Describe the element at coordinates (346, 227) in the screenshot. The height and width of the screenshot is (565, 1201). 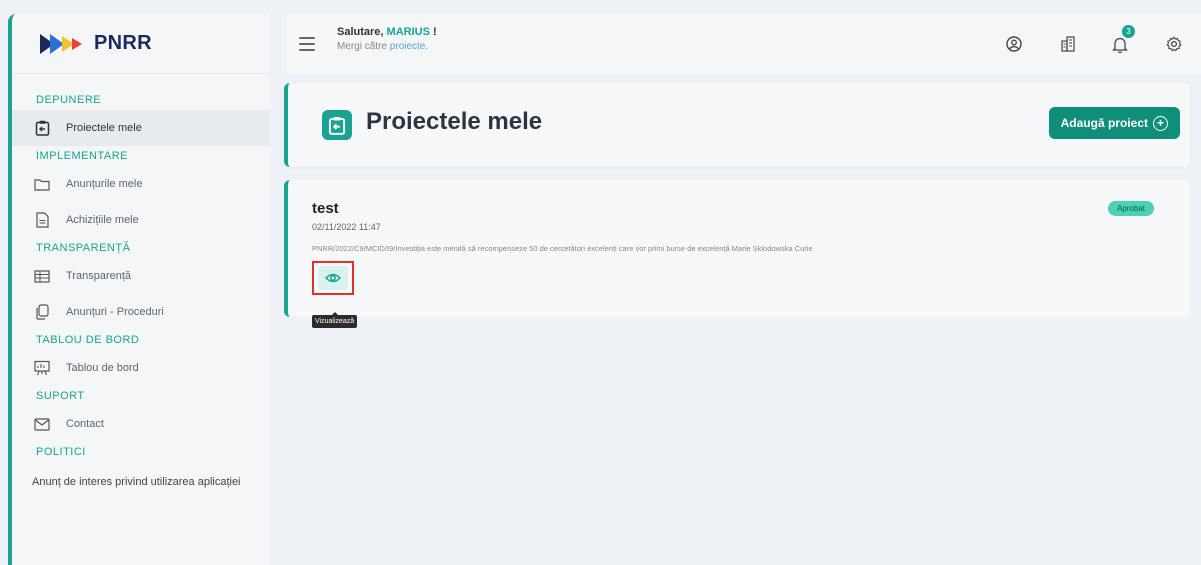
I see `project-date: 02/11/2022 11:47` at that location.